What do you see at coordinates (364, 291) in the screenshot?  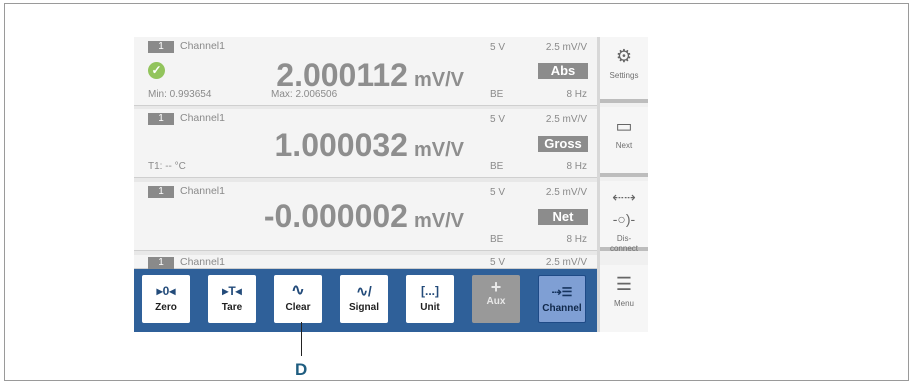 I see `signal-icon: ∿/` at bounding box center [364, 291].